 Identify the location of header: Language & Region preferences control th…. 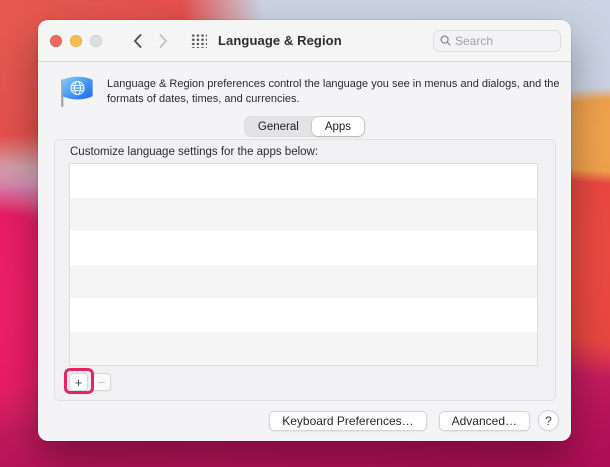
(308, 91).